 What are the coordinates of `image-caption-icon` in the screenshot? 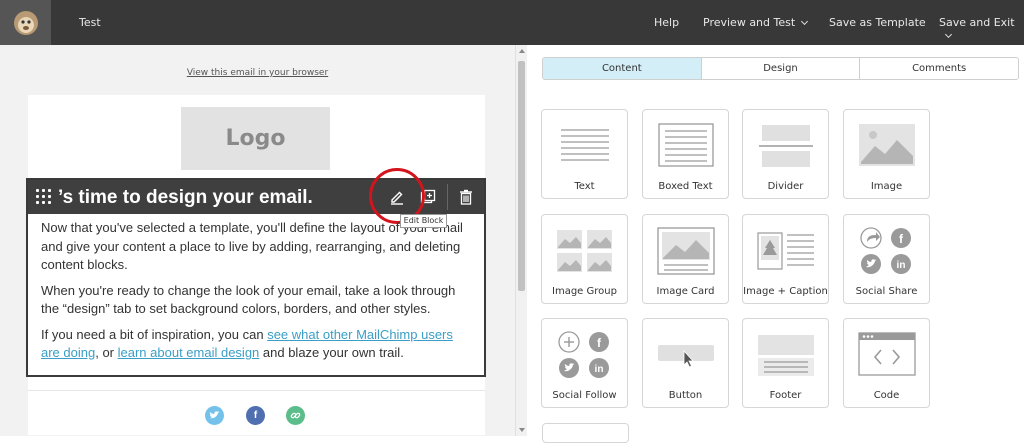 It's located at (785, 251).